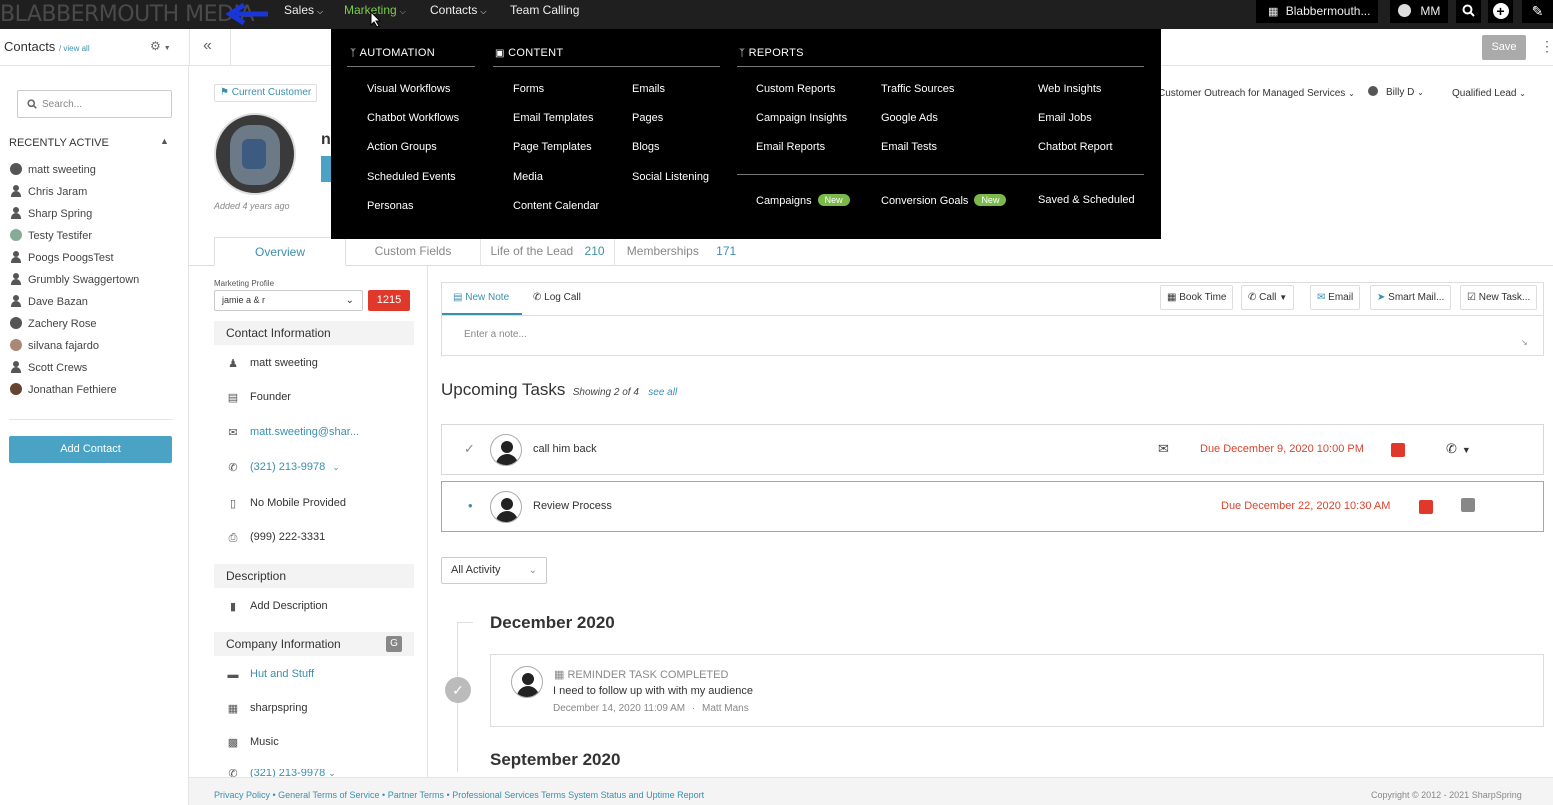 The width and height of the screenshot is (1553, 805). What do you see at coordinates (74, 280) in the screenshot?
I see `recent-contact: Grumbly Swaggertown` at bounding box center [74, 280].